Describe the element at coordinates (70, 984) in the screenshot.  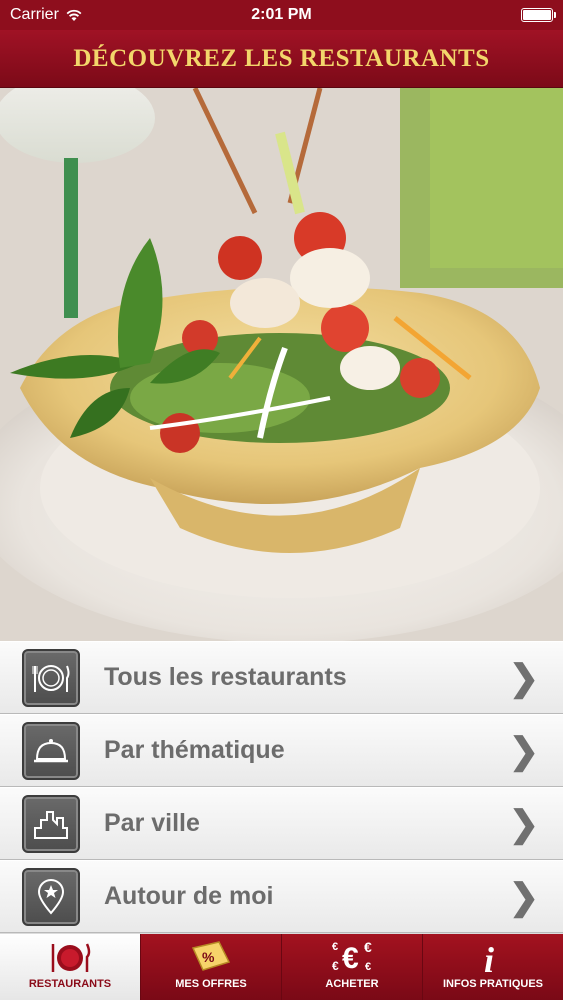
I see `tab-label: RESTAURANTS` at that location.